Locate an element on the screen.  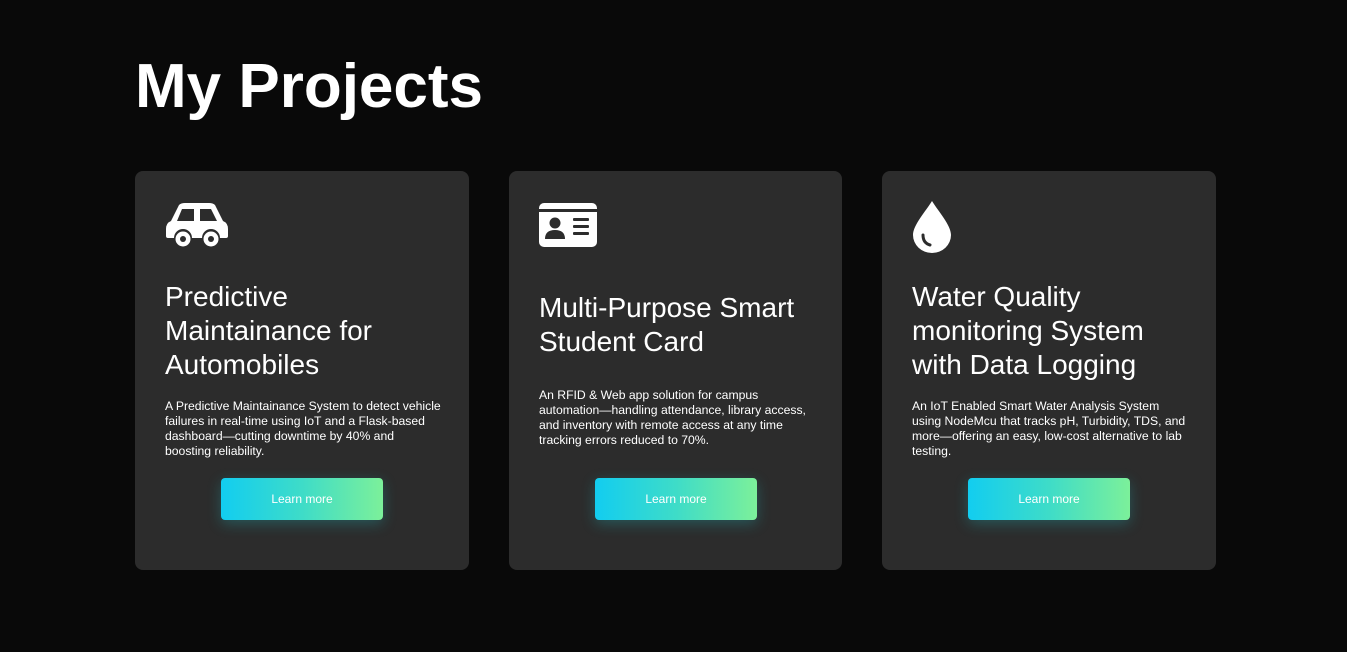
id-card-icon is located at coordinates (568, 226).